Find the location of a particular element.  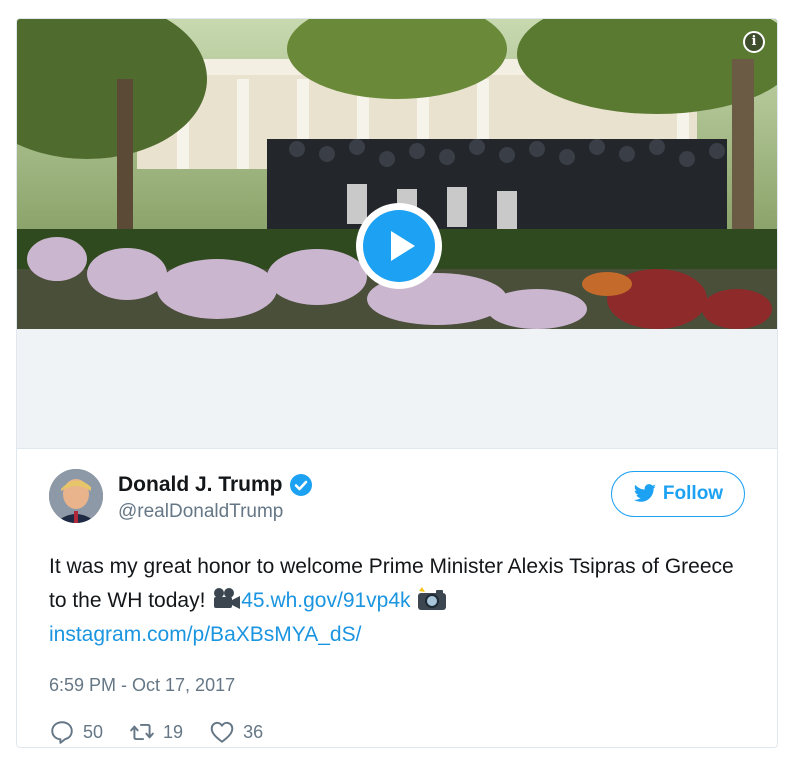

avatar-image is located at coordinates (76, 496).